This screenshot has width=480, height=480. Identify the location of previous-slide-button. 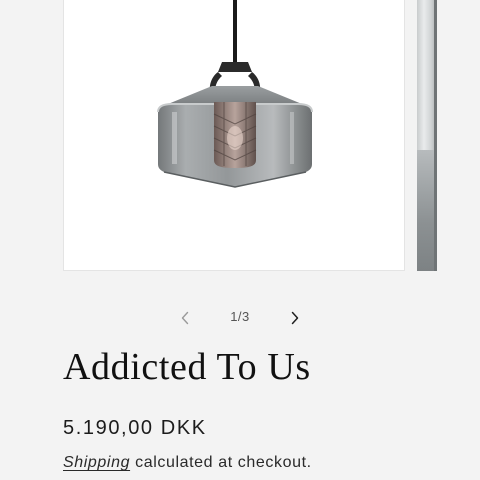
(185, 318).